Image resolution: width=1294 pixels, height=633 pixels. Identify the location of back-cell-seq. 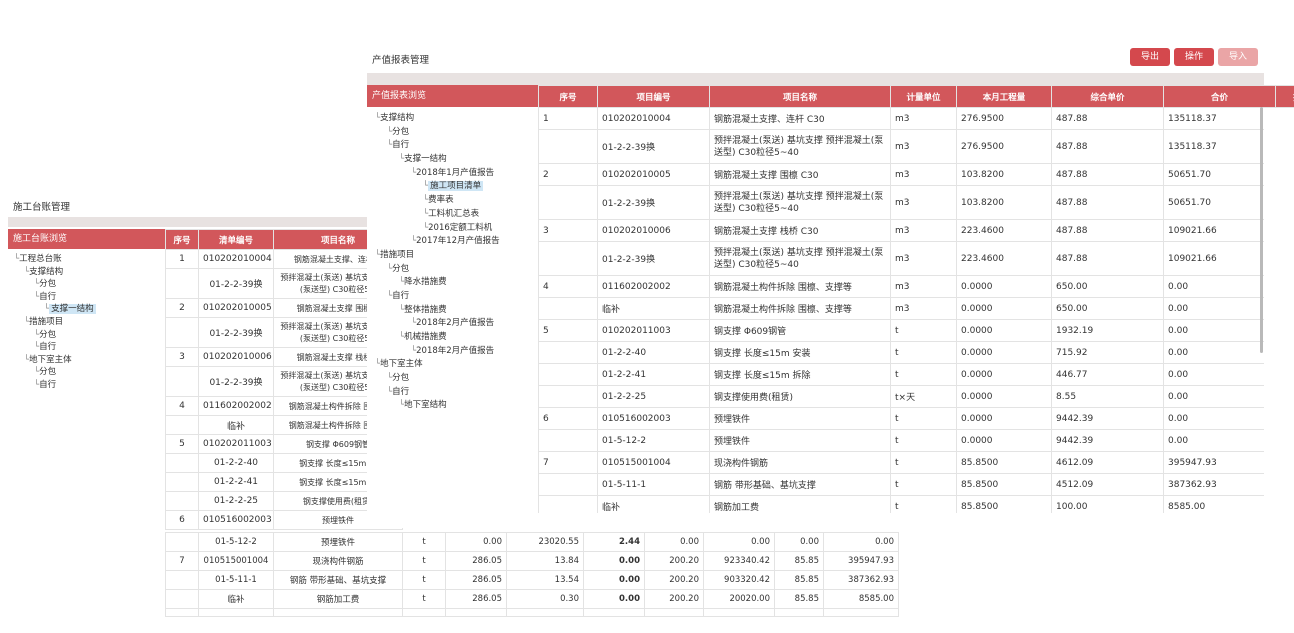
(182, 332).